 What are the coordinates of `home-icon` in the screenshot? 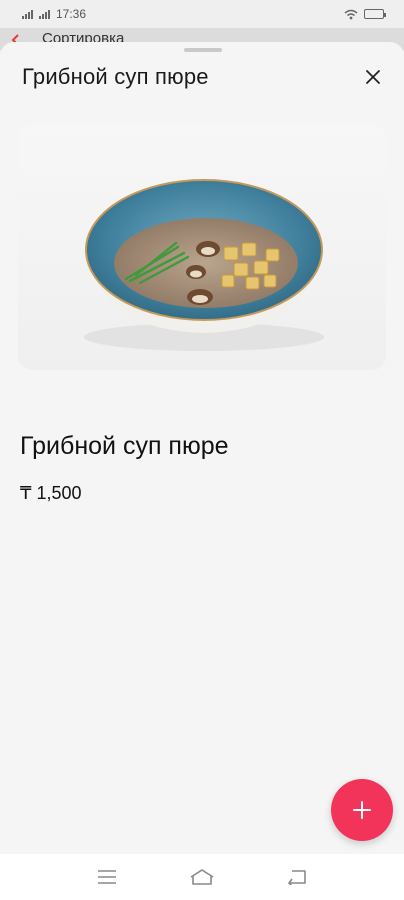 It's located at (202, 877).